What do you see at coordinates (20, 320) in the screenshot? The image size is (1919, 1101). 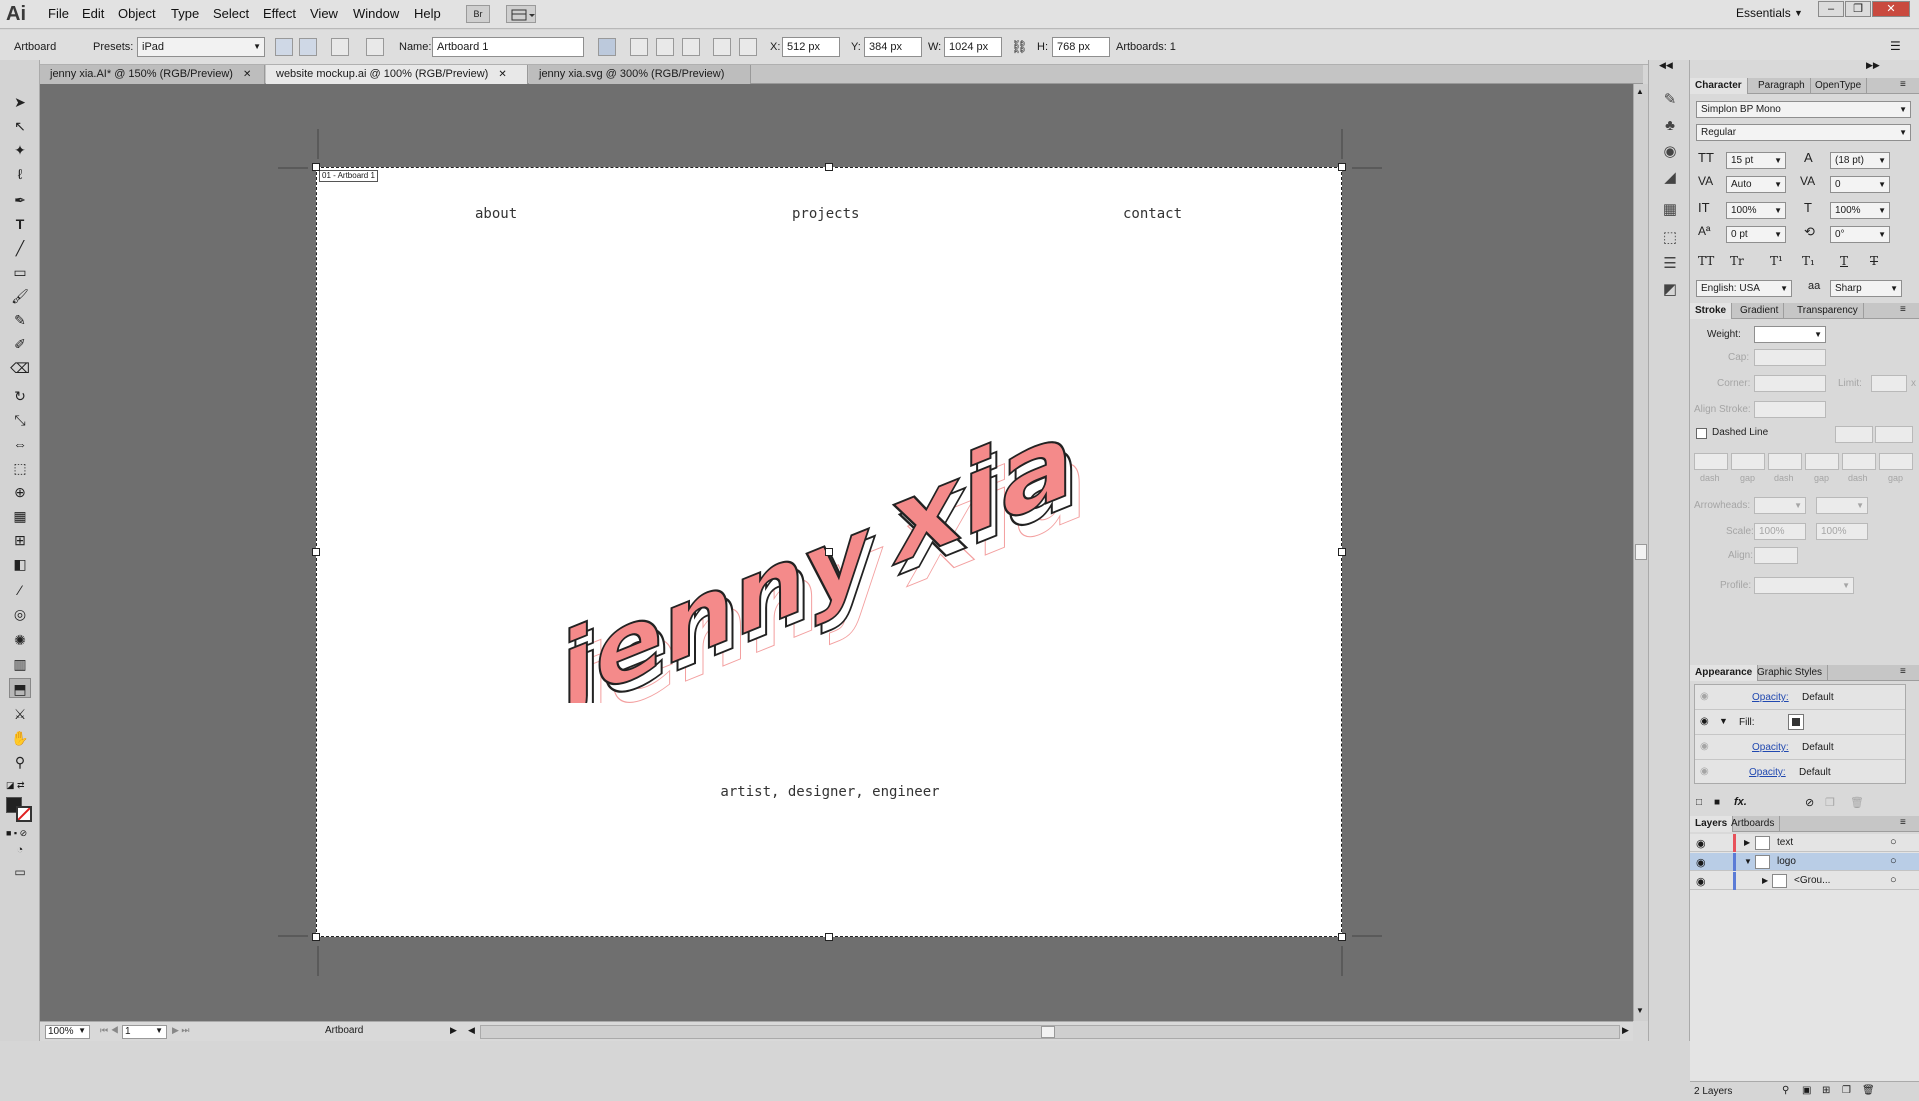 I see `pencil-tool-icon: ✎` at bounding box center [20, 320].